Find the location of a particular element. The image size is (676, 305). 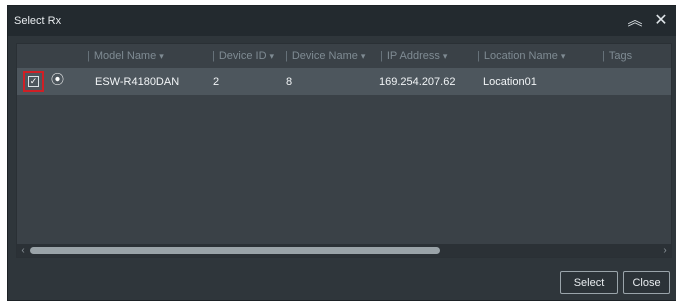

scroll-left-arrow-icon: ‹ is located at coordinates (23, 250).